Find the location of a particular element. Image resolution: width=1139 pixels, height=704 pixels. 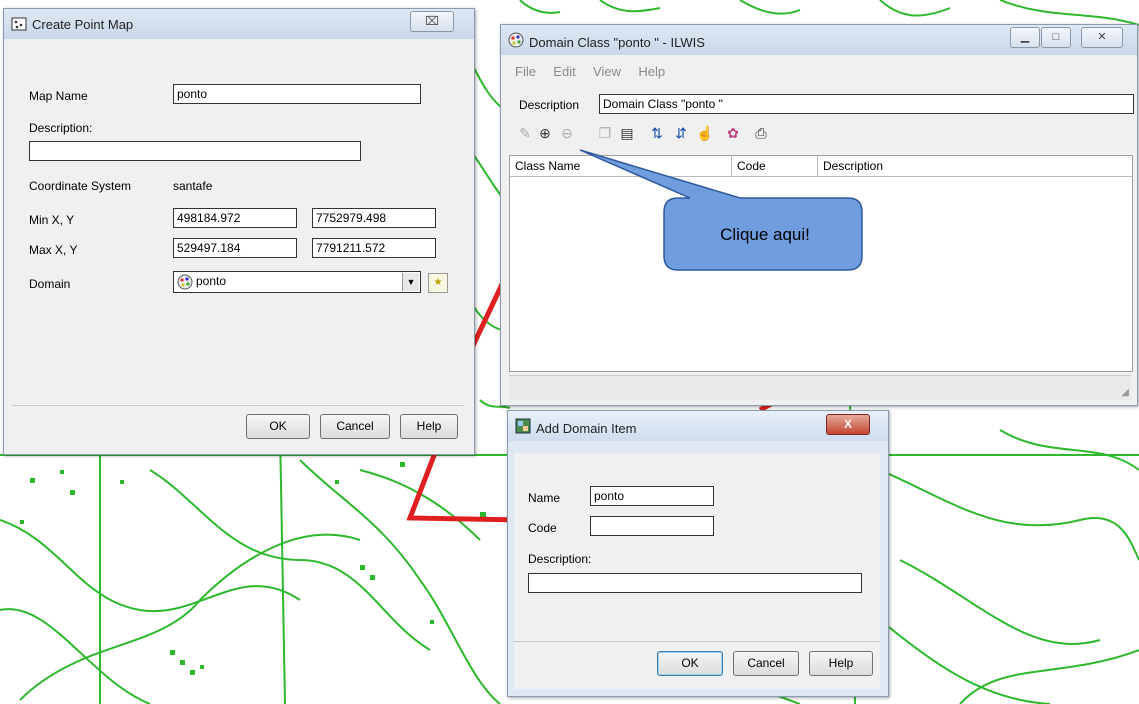

description-input is located at coordinates (695, 583).